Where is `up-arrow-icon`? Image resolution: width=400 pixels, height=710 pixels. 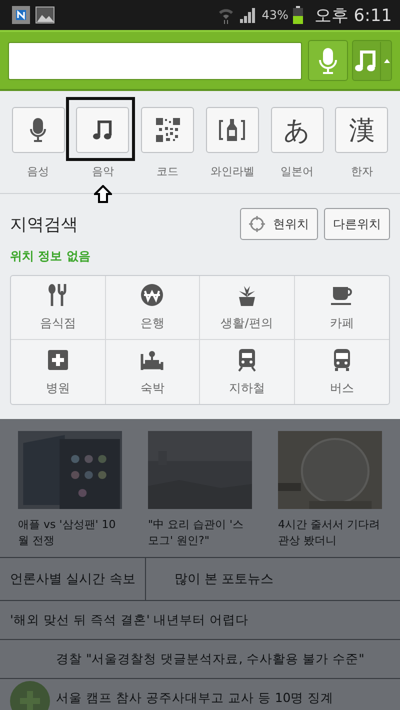 up-arrow-icon is located at coordinates (103, 194).